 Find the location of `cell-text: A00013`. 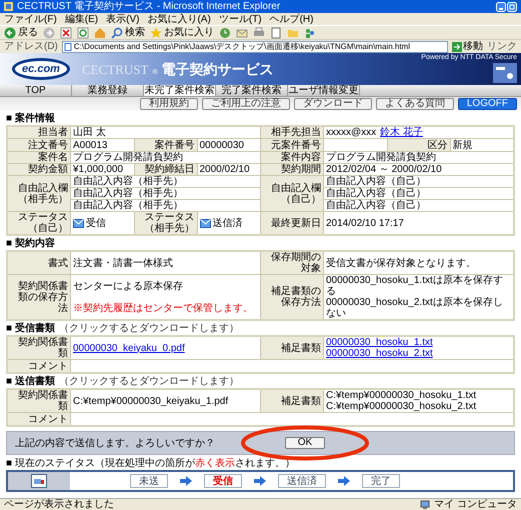

cell-text: A00013 is located at coordinates (90, 145).